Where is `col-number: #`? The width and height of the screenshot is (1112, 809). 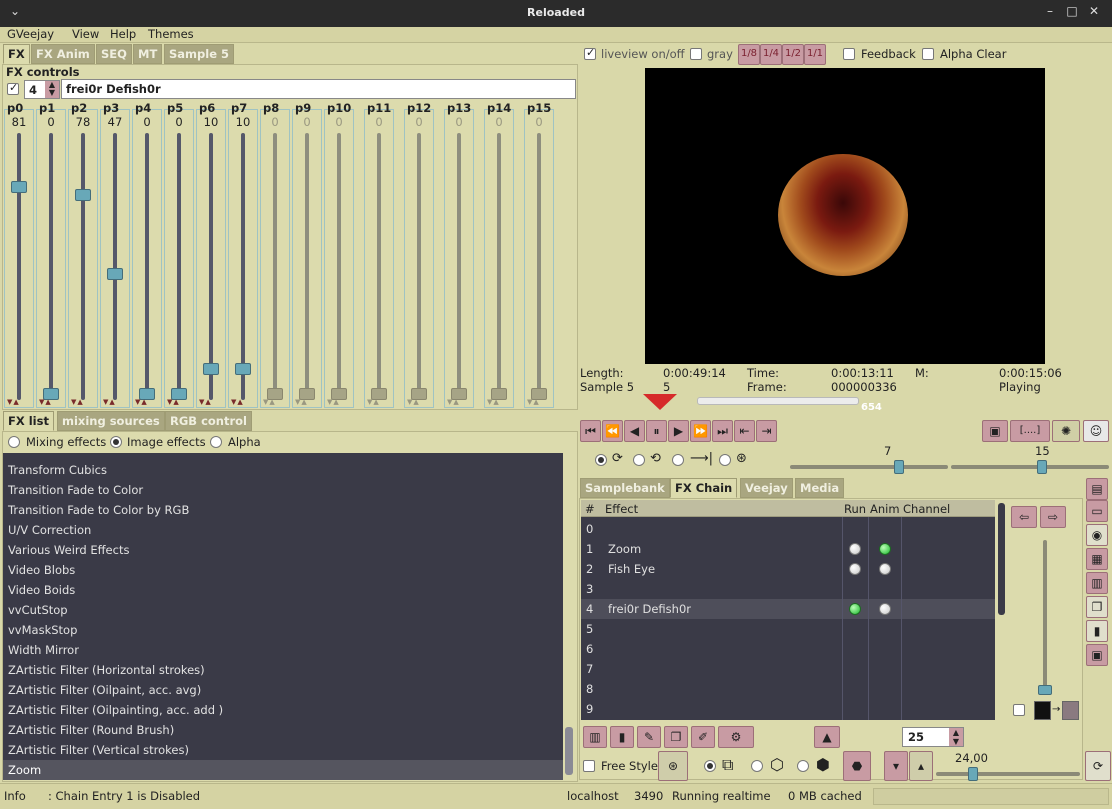 col-number: # is located at coordinates (590, 509).